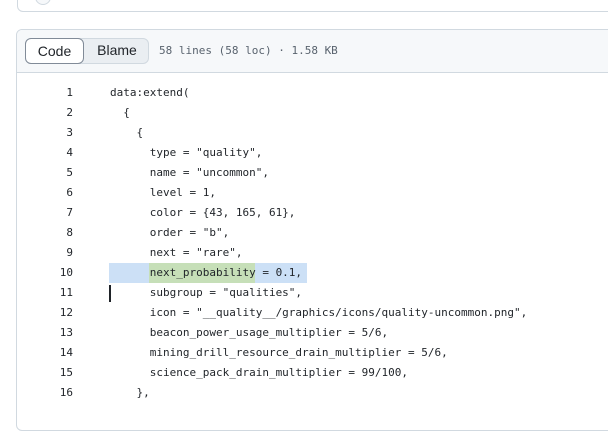  What do you see at coordinates (45, 393) in the screenshot?
I see `line-number: 16` at bounding box center [45, 393].